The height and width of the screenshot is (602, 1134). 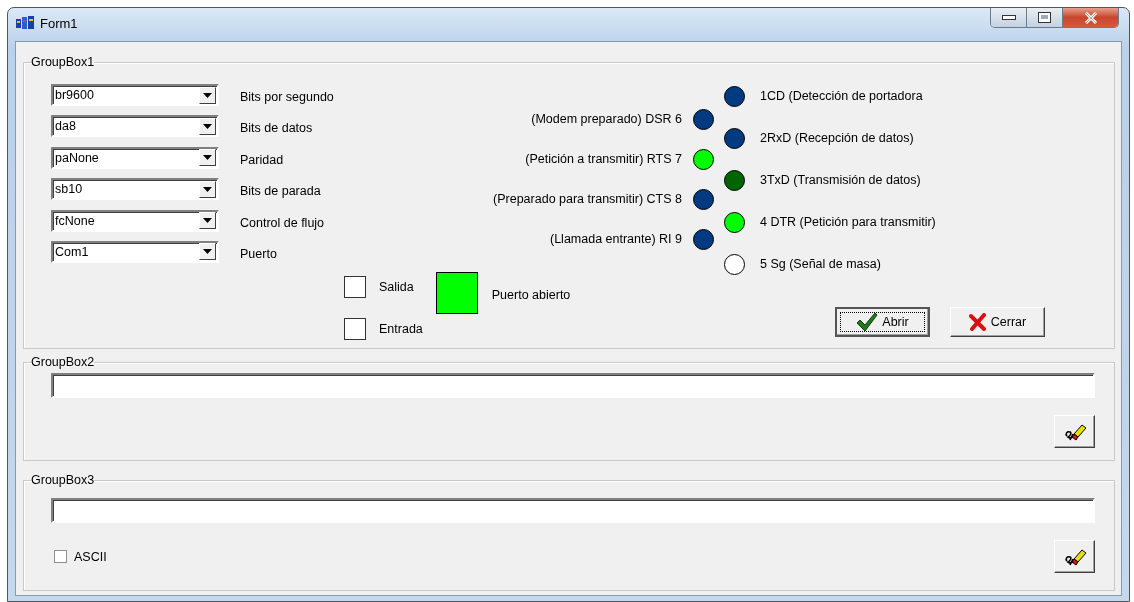 I want to click on signal-label: 1CD (Detección de portadora, so click(x=841, y=96).